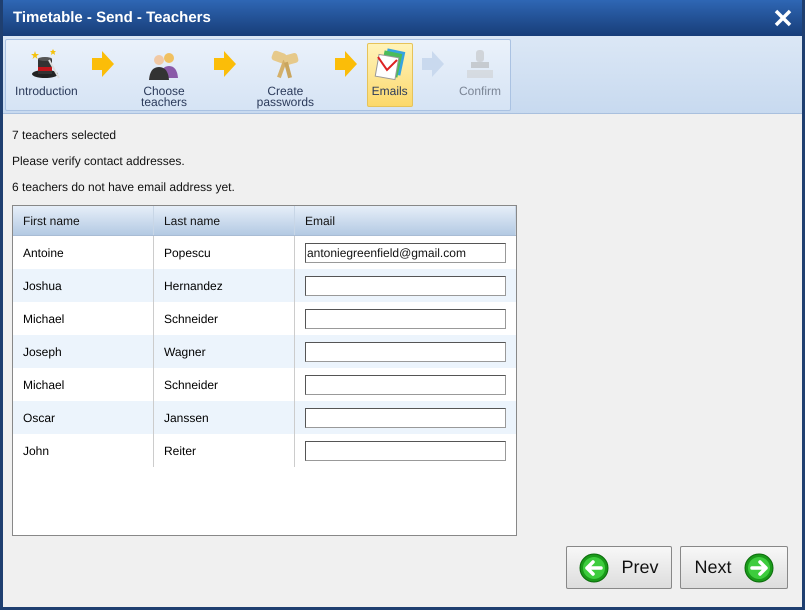 The width and height of the screenshot is (805, 610). Describe the element at coordinates (224, 220) in the screenshot. I see `column-header: Last name` at that location.